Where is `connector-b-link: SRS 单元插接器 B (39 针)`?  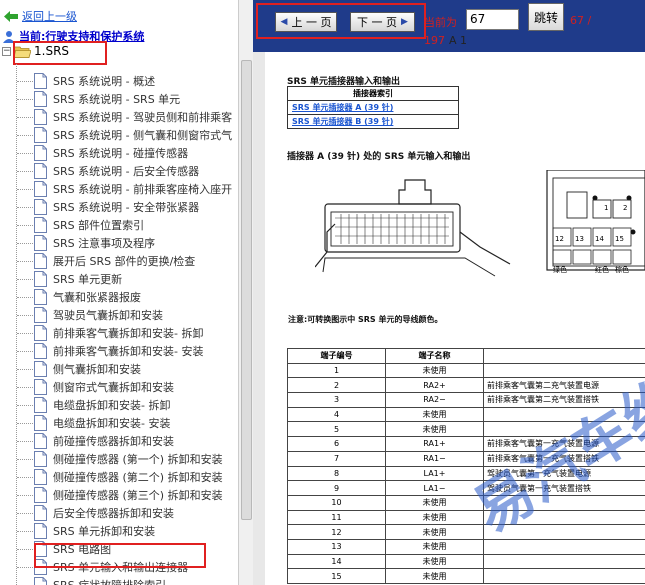
connector-b-link: SRS 单元插接器 B (39 针) is located at coordinates (342, 121).